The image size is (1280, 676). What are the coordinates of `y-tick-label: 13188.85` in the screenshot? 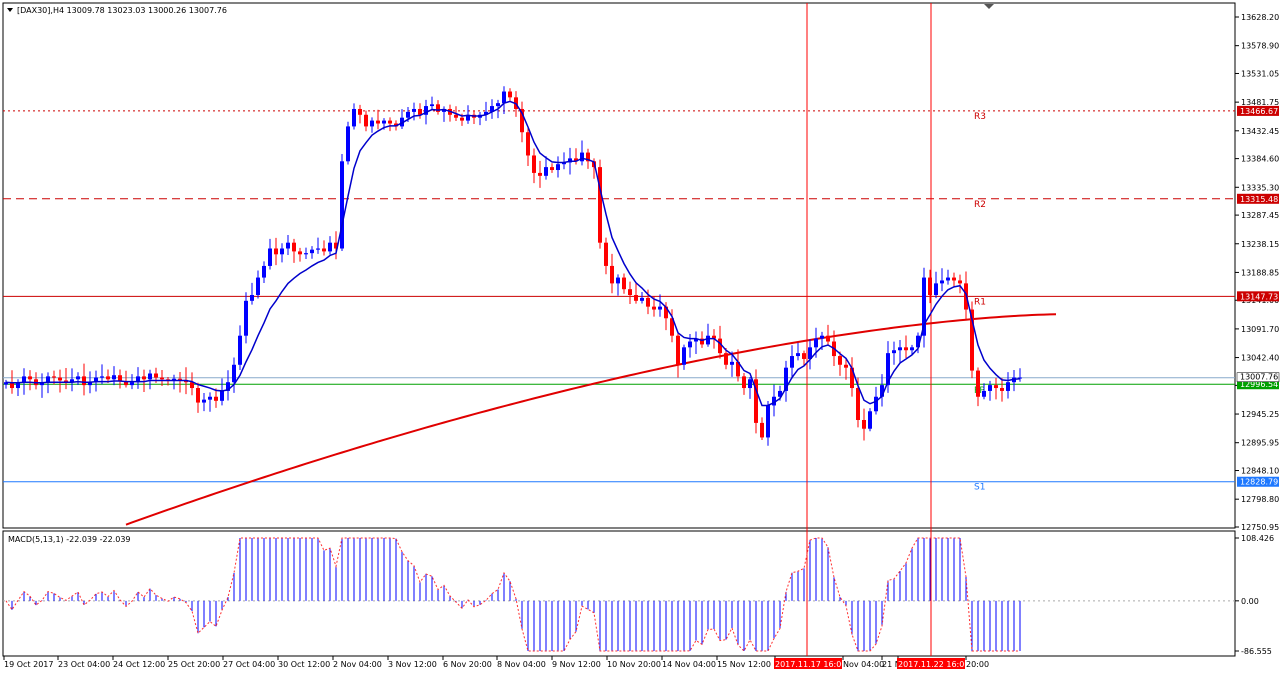 It's located at (1260, 272).